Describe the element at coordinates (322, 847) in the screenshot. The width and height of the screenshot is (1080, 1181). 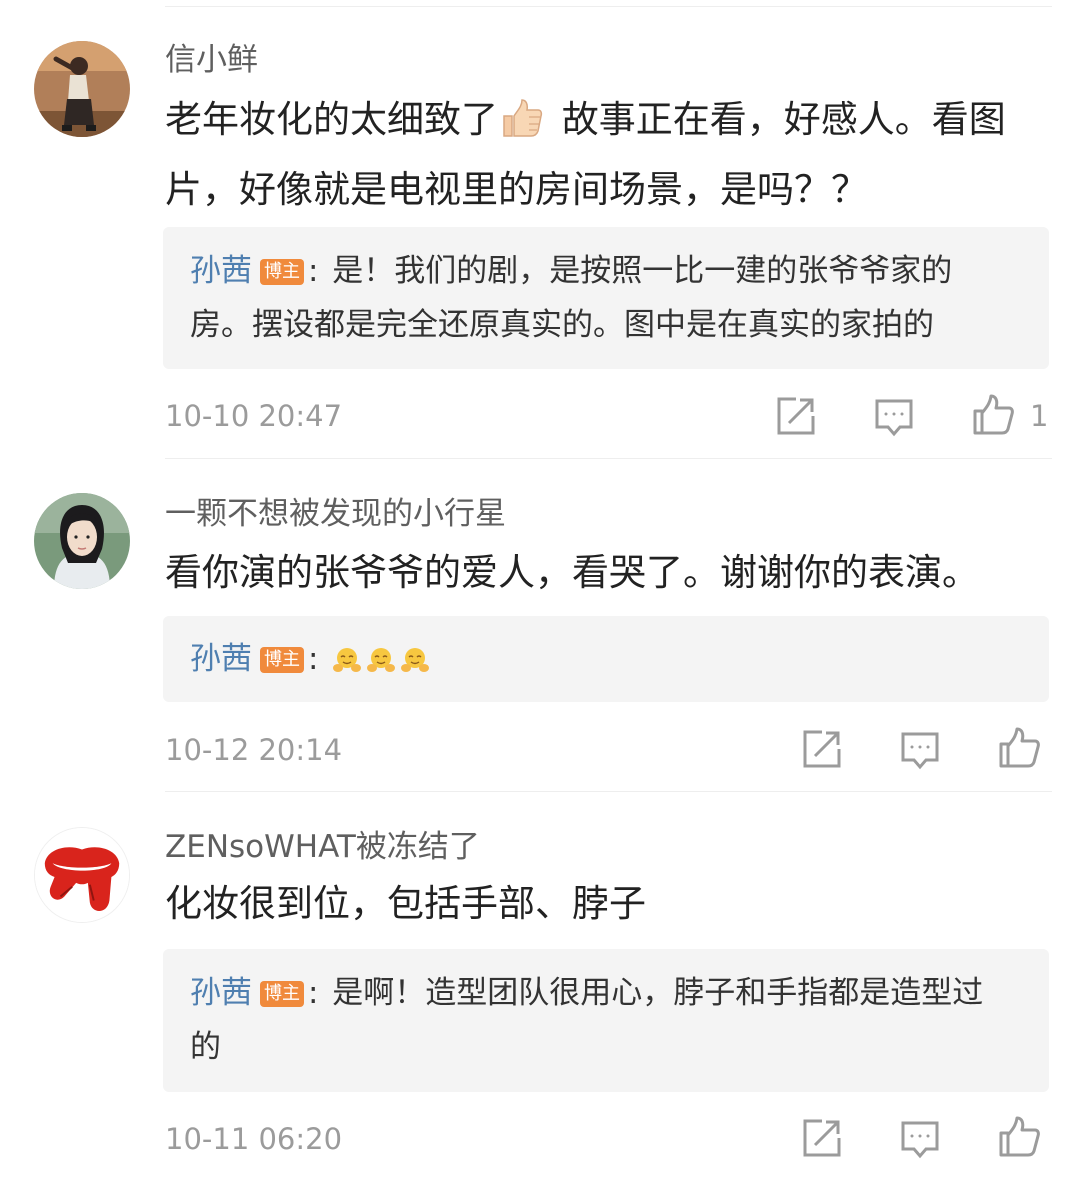
I see `username: ZENsoWHAT被冻结了` at that location.